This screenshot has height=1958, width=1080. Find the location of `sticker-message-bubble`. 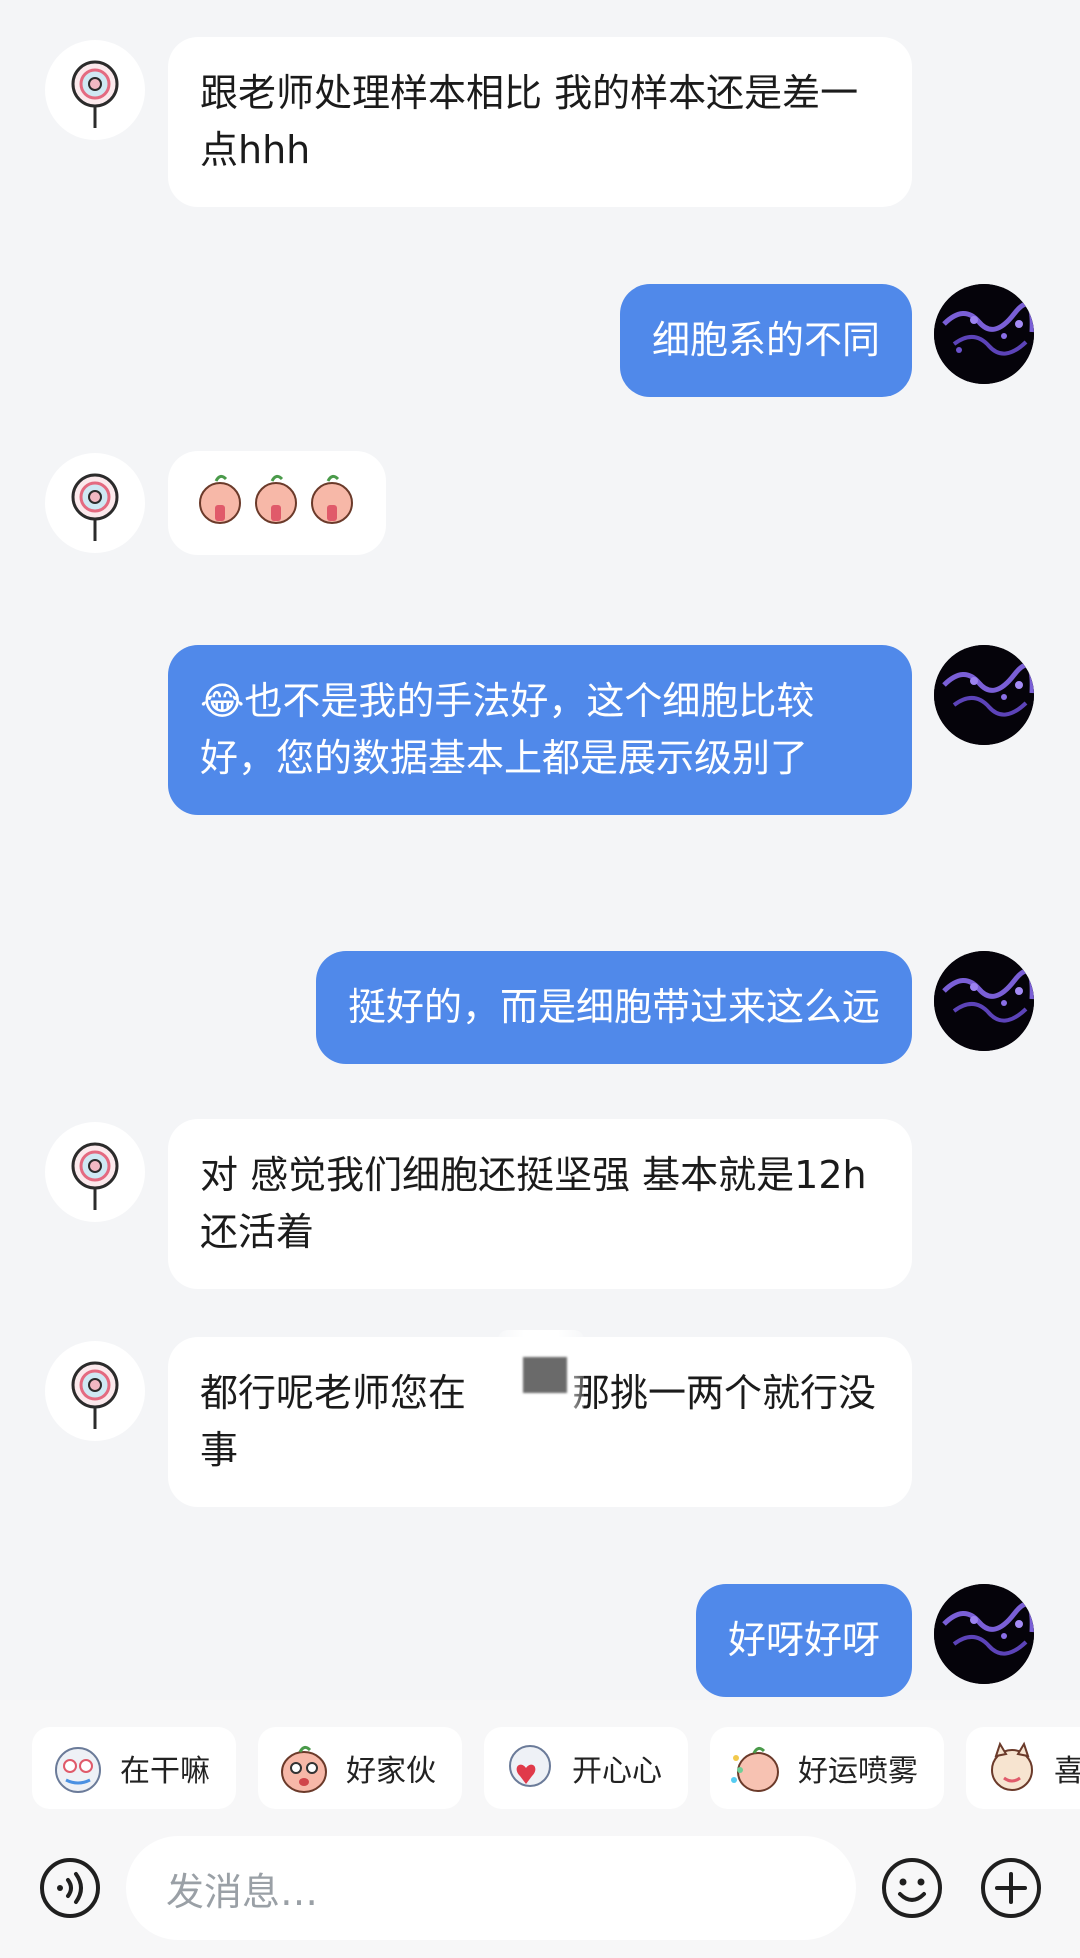

sticker-message-bubble is located at coordinates (277, 503).